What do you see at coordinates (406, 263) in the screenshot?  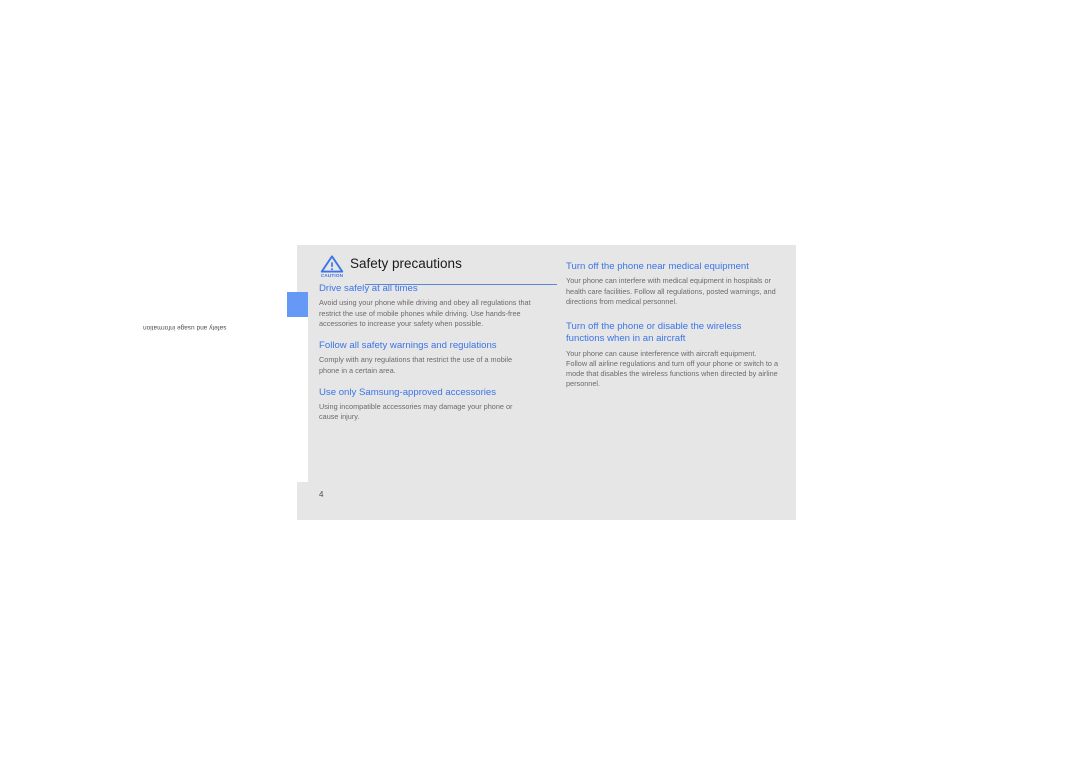 I see `chapter-title: Safety precautions` at bounding box center [406, 263].